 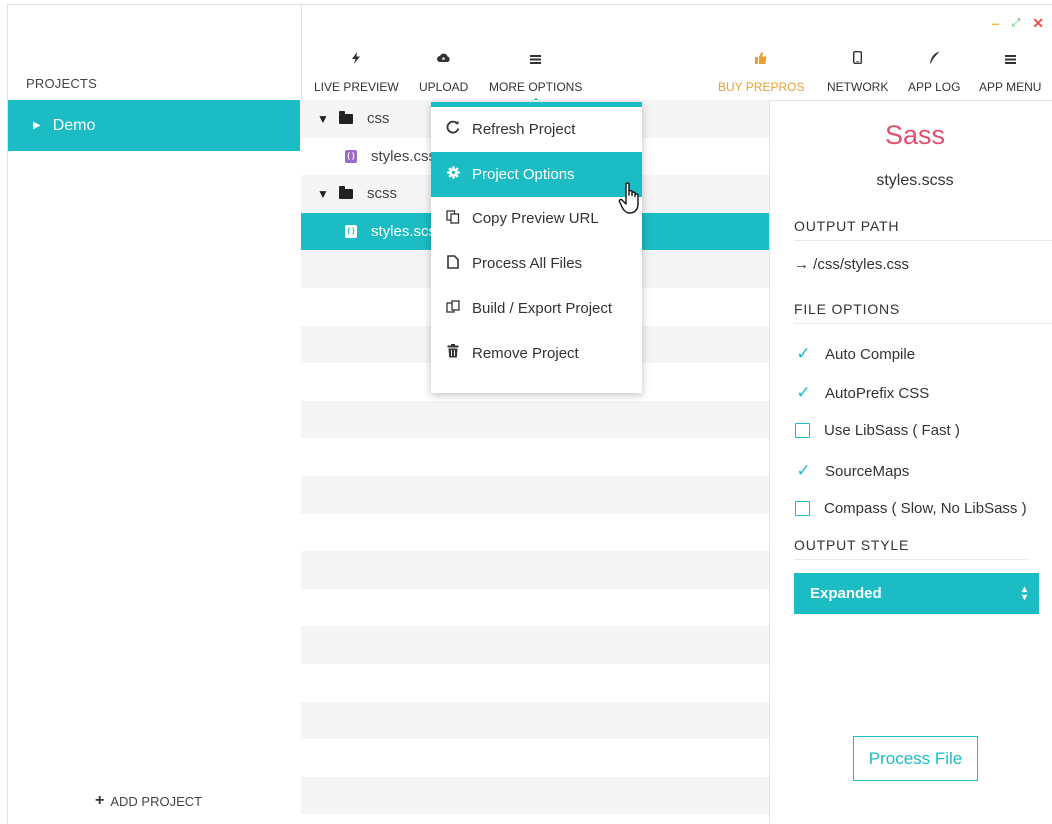 What do you see at coordinates (851, 264) in the screenshot?
I see `output-path-value: → /css/styles.css` at bounding box center [851, 264].